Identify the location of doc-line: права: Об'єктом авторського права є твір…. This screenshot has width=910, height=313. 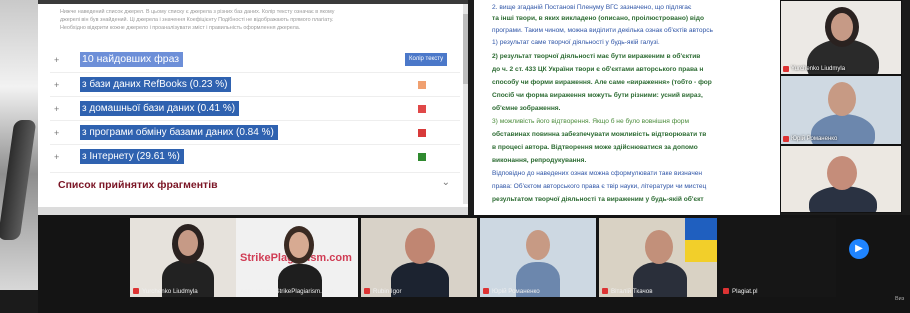
(599, 186).